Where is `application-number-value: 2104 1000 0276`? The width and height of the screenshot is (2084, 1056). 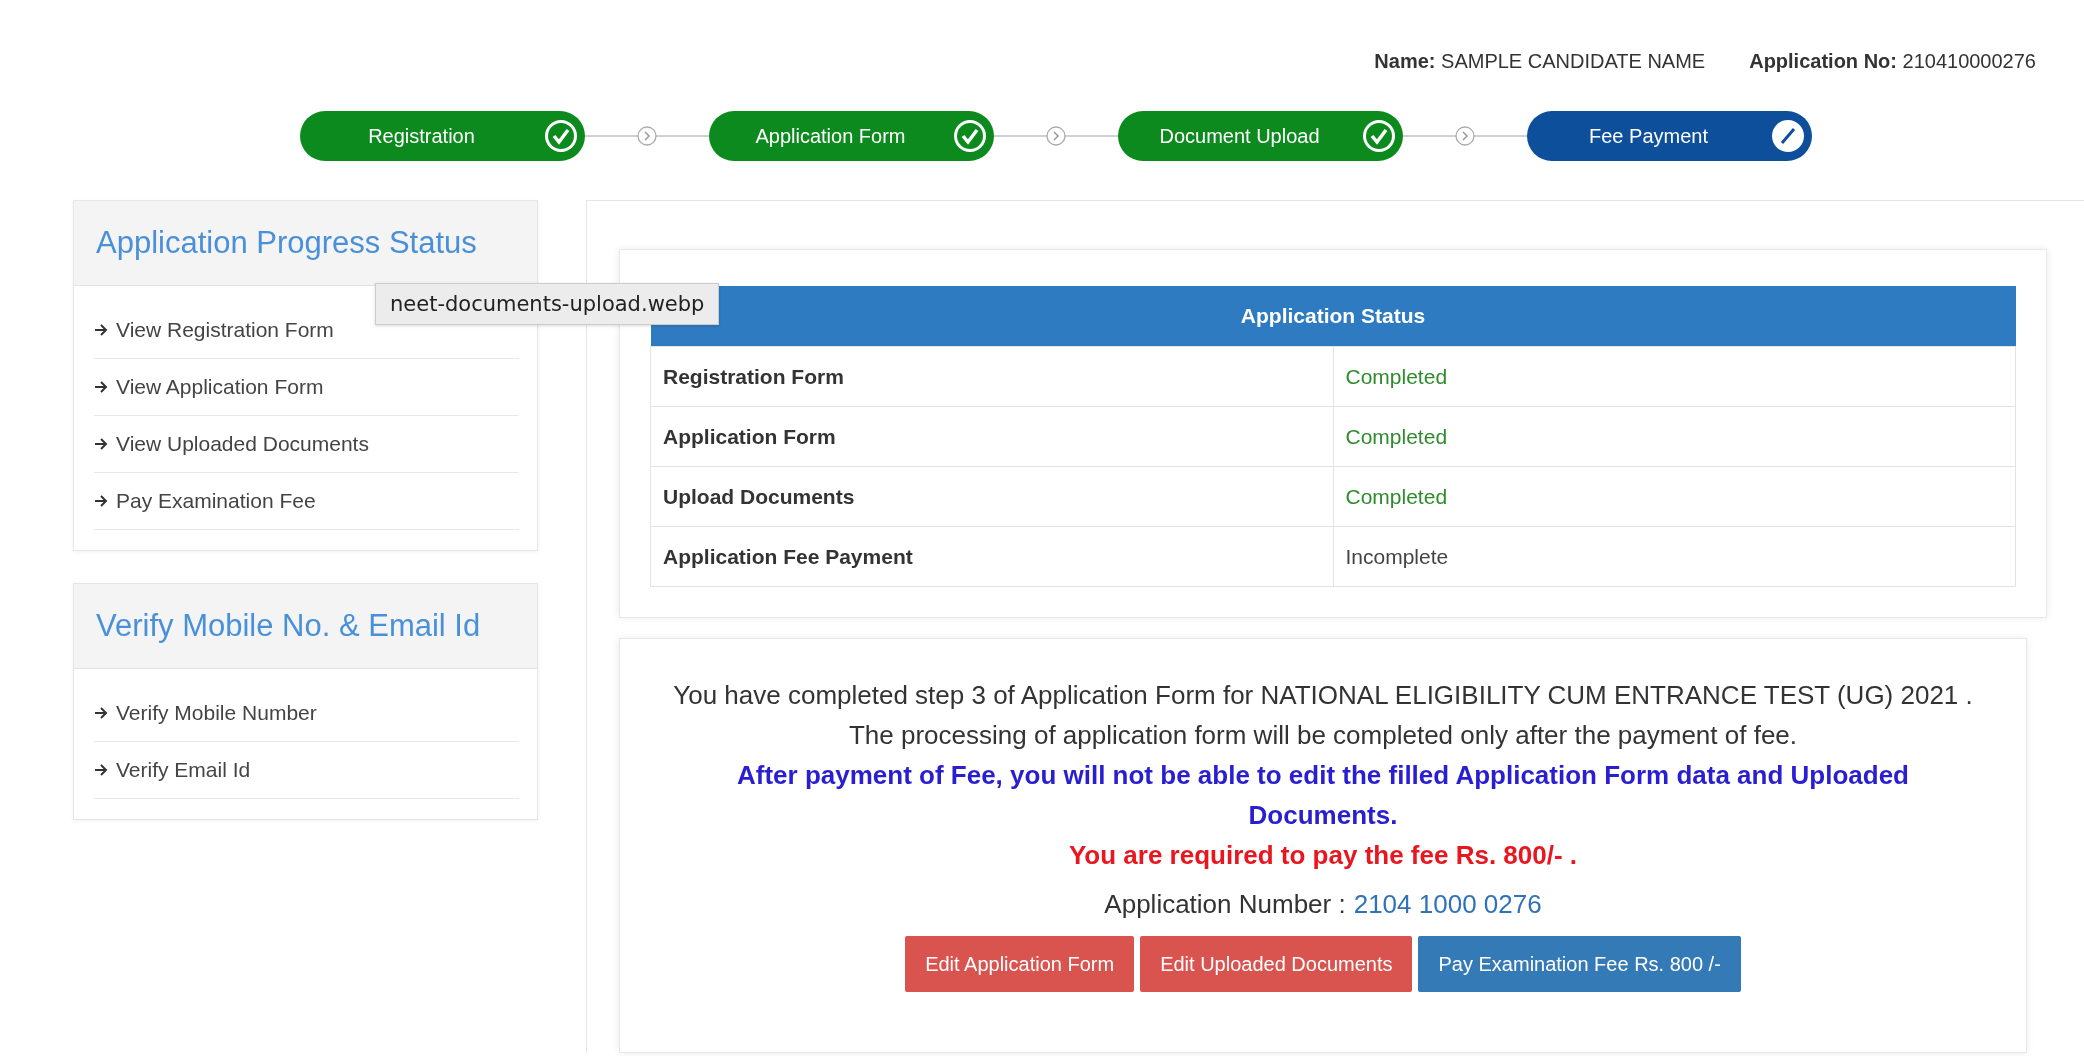 application-number-value: 2104 1000 0276 is located at coordinates (1447, 904).